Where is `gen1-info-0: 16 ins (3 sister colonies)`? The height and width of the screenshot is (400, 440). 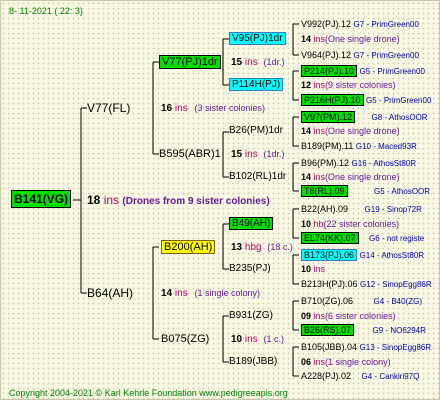
gen1-info-0: 16 ins (3 sister colonies) is located at coordinates (213, 108).